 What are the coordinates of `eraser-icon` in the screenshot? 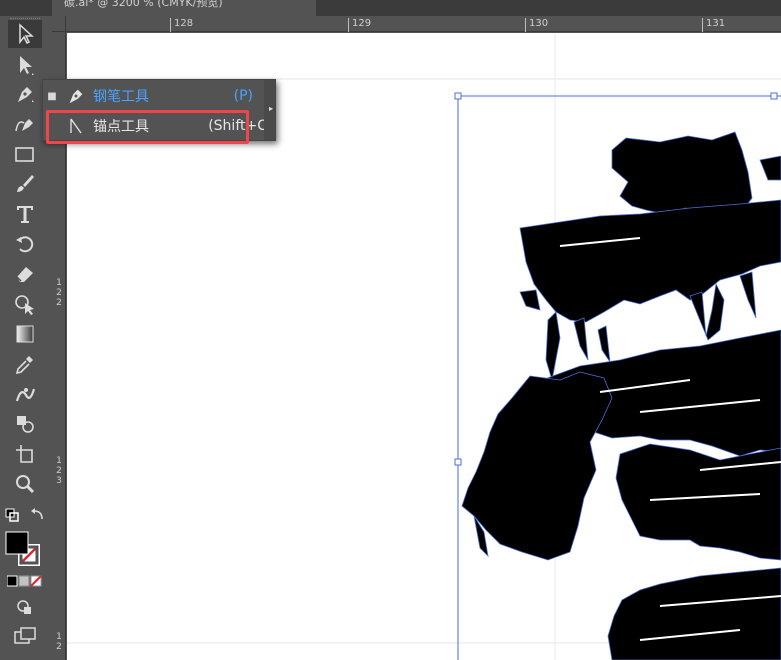 It's located at (24, 274).